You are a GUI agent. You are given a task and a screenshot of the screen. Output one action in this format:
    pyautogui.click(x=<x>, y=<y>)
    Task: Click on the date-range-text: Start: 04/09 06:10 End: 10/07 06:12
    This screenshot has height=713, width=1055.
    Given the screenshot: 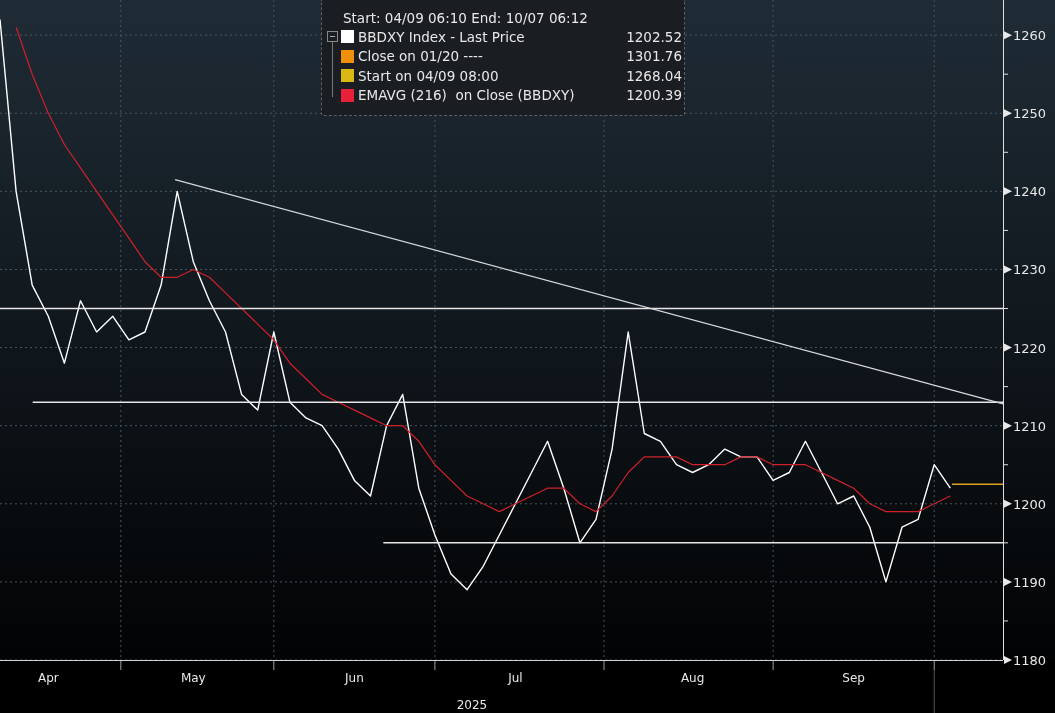 What is the action you would take?
    pyautogui.click(x=465, y=18)
    